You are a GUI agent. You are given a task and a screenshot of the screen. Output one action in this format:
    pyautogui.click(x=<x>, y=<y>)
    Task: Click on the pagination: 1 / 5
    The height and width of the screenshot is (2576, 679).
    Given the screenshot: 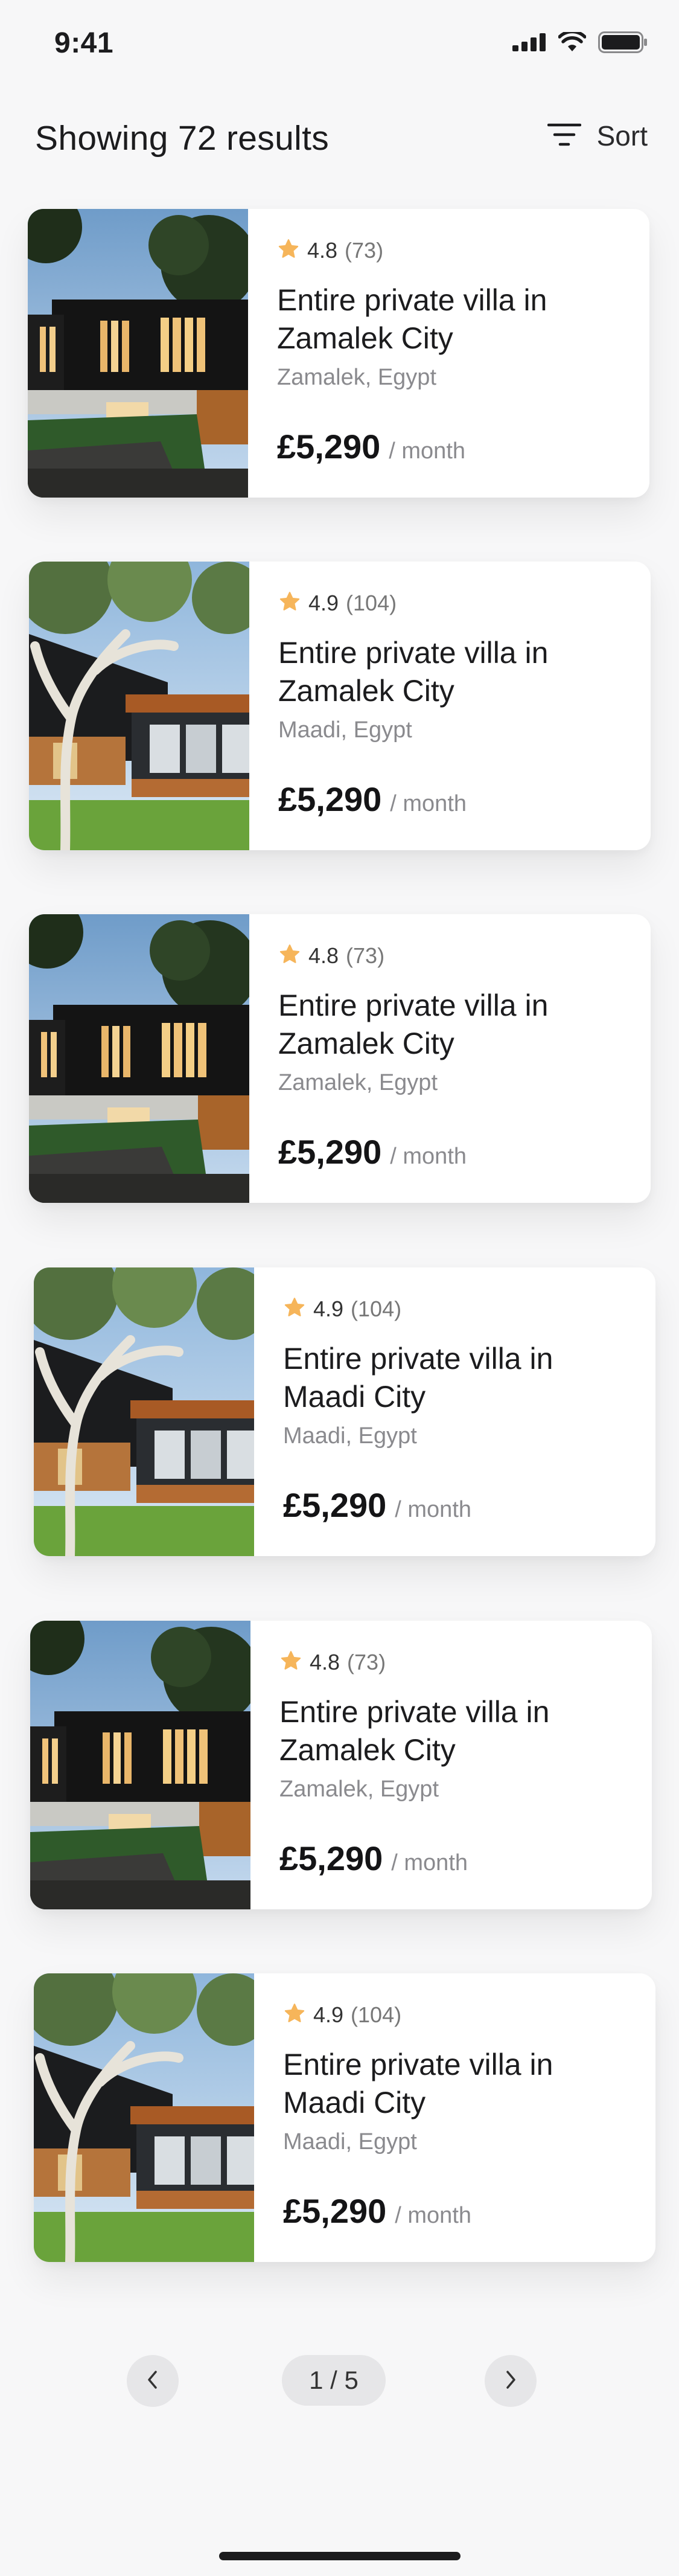 What is the action you would take?
    pyautogui.click(x=339, y=2381)
    